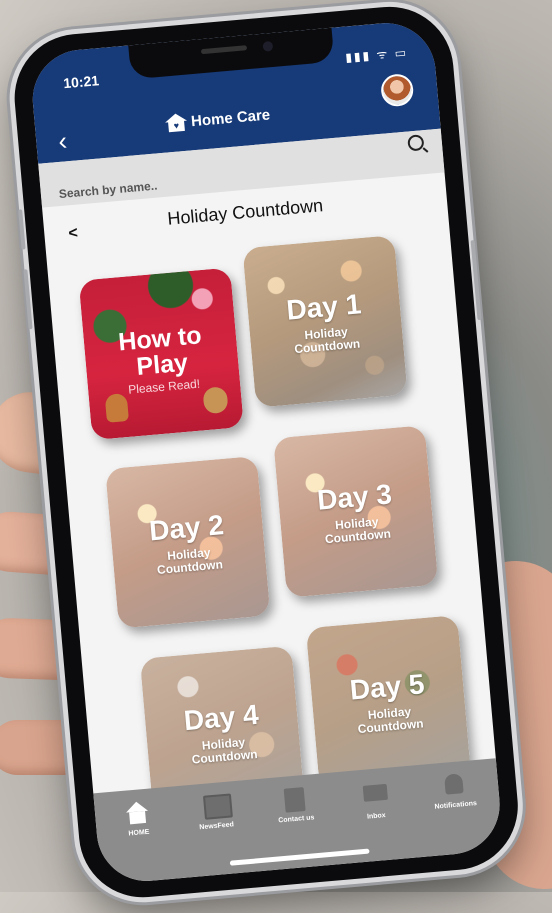  I want to click on reindeer-icon, so click(215, 400).